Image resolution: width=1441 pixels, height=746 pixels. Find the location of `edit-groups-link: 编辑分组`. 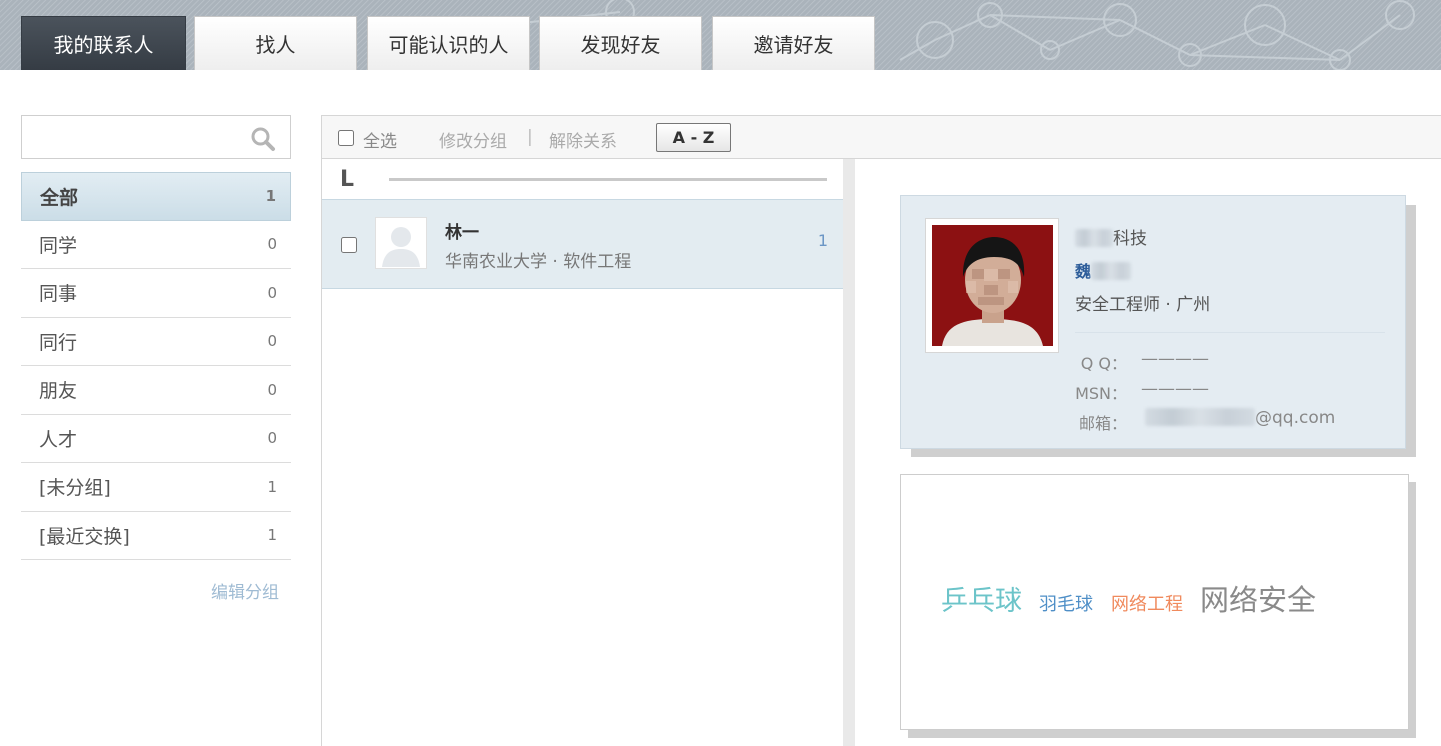

edit-groups-link: 编辑分组 is located at coordinates (245, 590).